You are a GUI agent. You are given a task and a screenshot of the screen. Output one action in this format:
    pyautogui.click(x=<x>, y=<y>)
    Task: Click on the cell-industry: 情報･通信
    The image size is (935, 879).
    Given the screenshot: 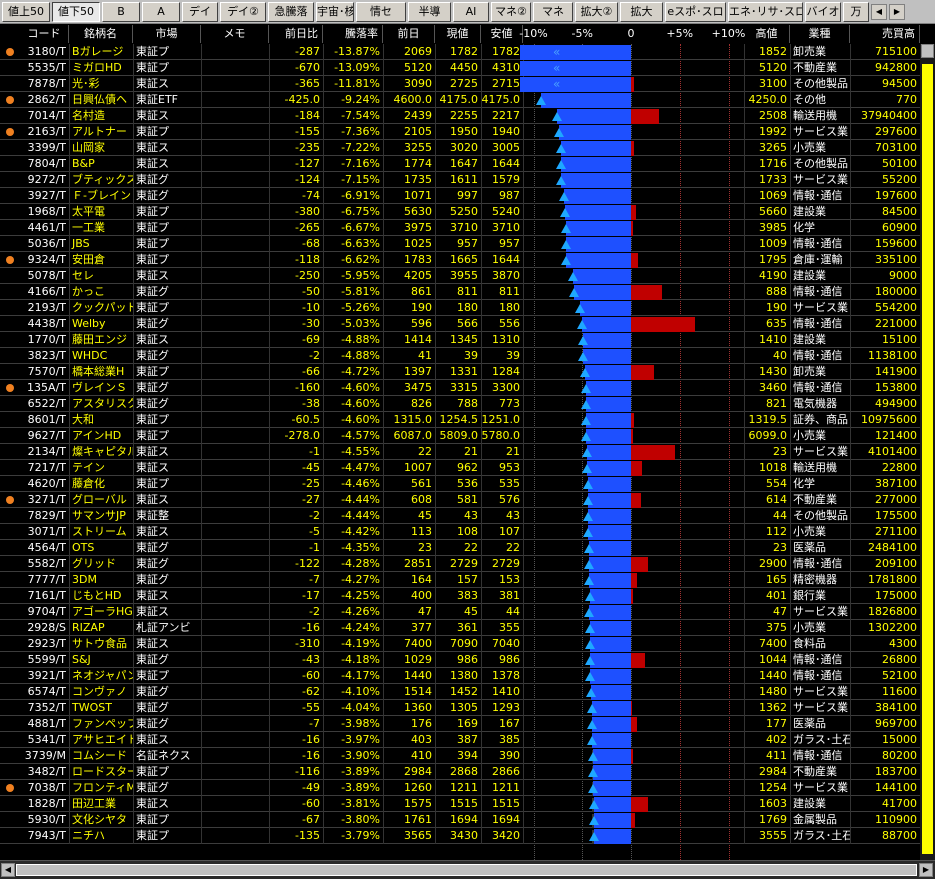 What is the action you would take?
    pyautogui.click(x=818, y=323)
    